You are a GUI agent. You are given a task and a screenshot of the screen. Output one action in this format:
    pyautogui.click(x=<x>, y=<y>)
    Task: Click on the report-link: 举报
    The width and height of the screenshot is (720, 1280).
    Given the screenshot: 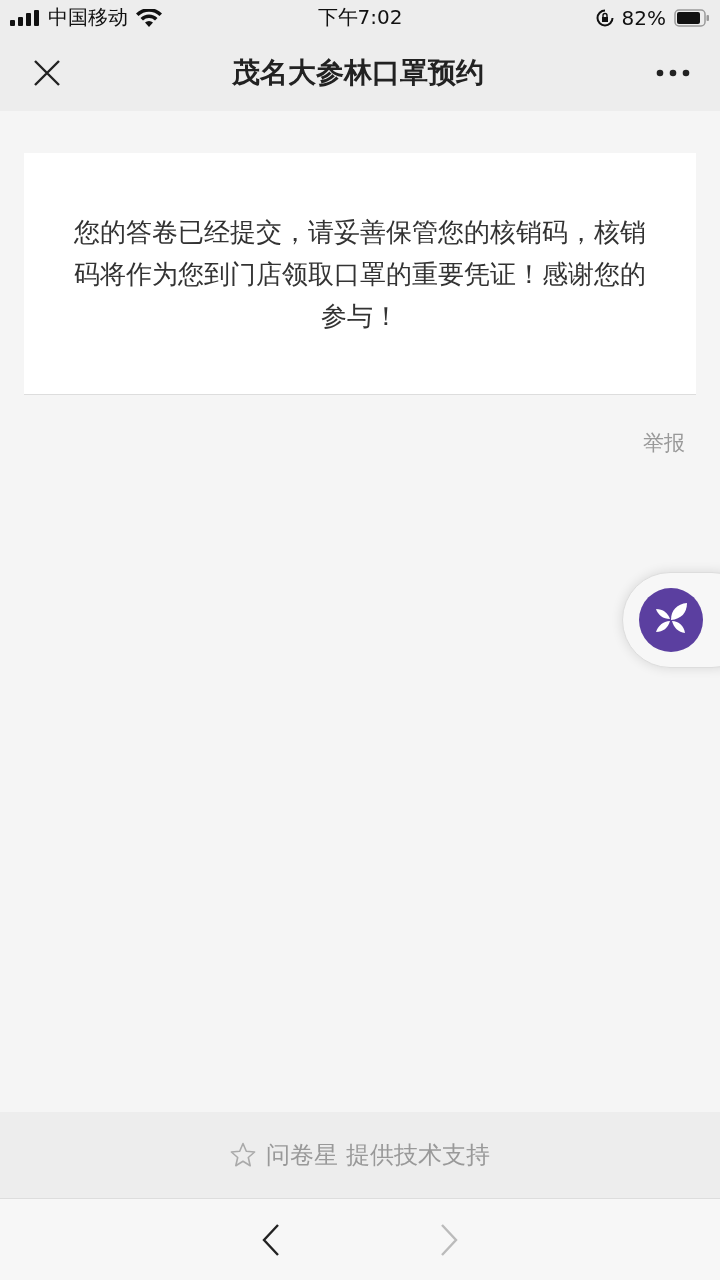 What is the action you would take?
    pyautogui.click(x=664, y=443)
    